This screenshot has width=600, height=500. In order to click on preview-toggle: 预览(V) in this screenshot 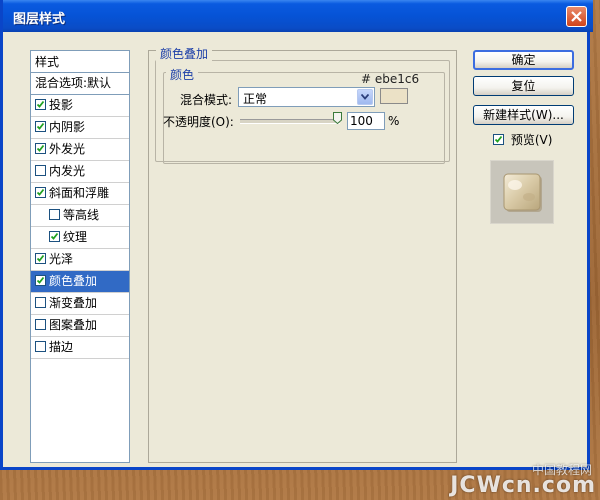, I will do `click(522, 139)`.